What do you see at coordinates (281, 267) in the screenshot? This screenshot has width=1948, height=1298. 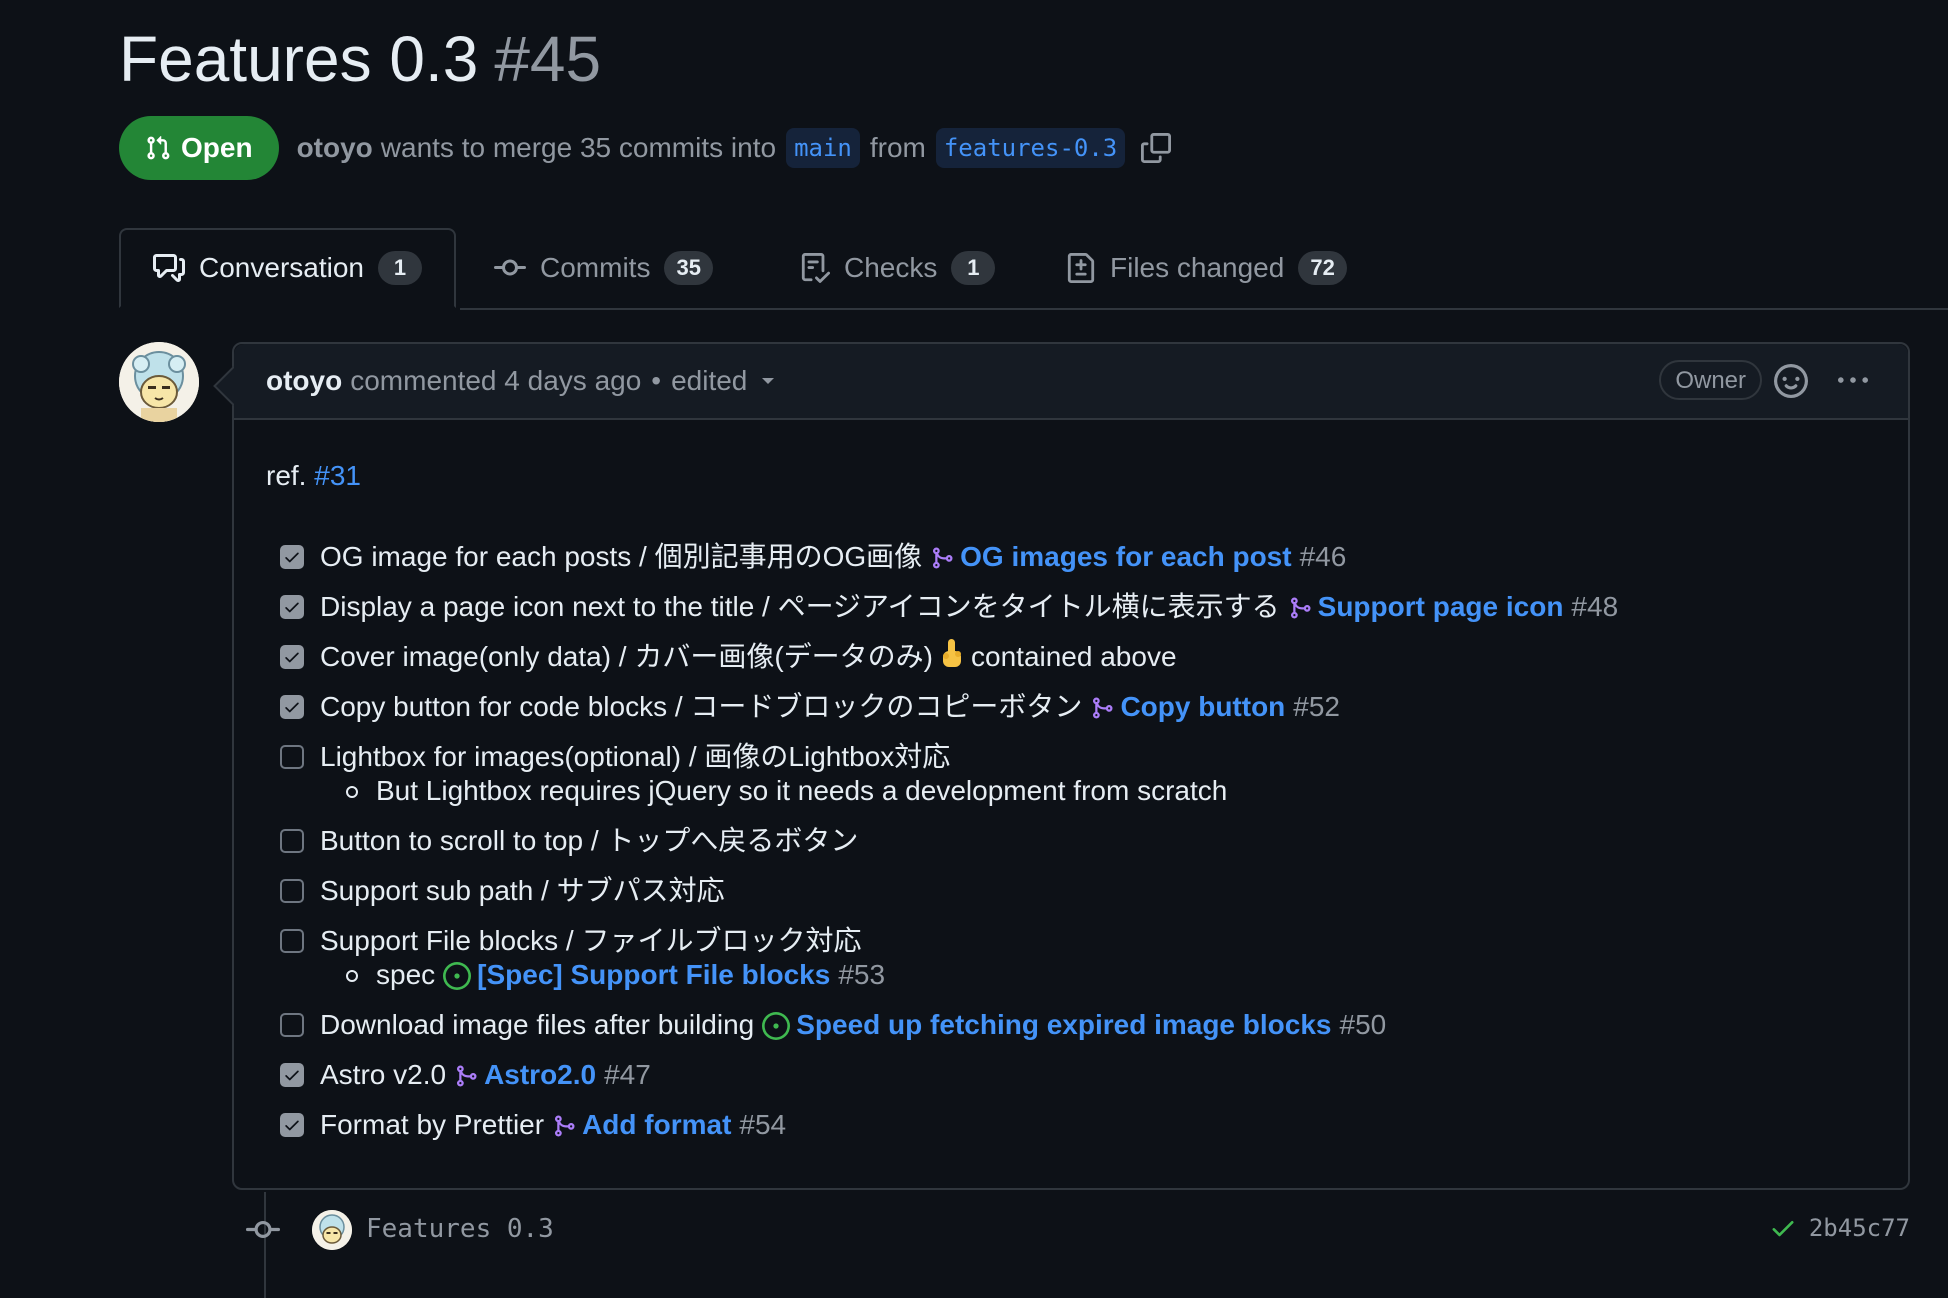 I see `tab-conversation-label: Conversation` at bounding box center [281, 267].